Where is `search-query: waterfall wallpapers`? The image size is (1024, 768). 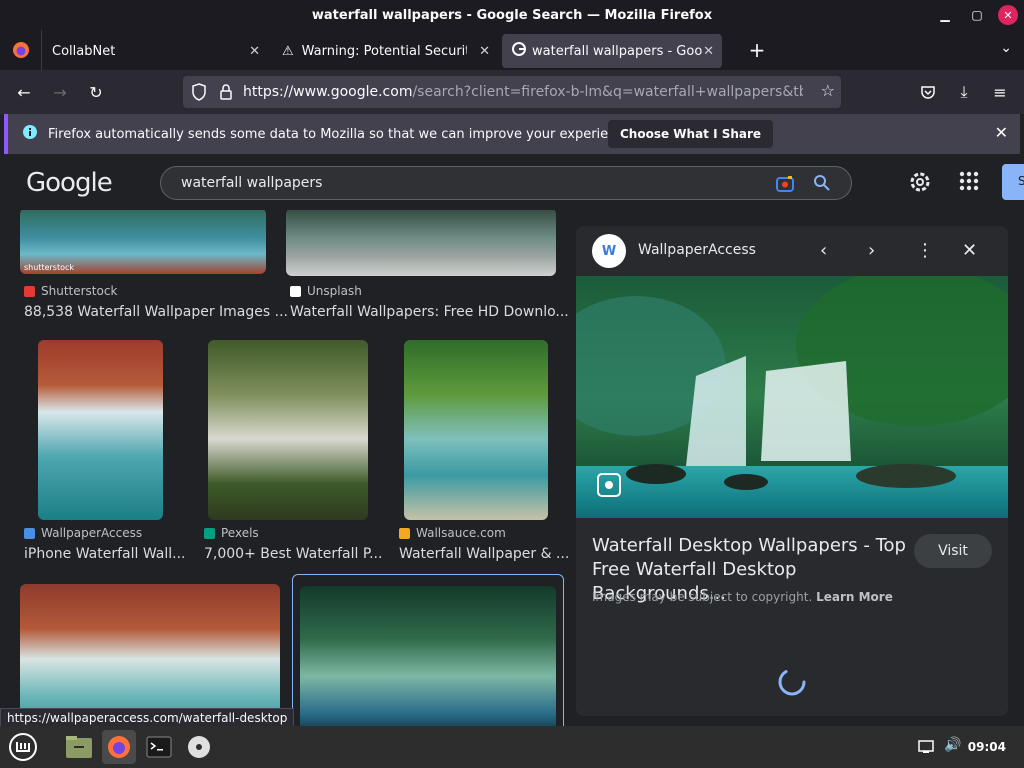
search-query: waterfall wallpapers is located at coordinates (251, 183).